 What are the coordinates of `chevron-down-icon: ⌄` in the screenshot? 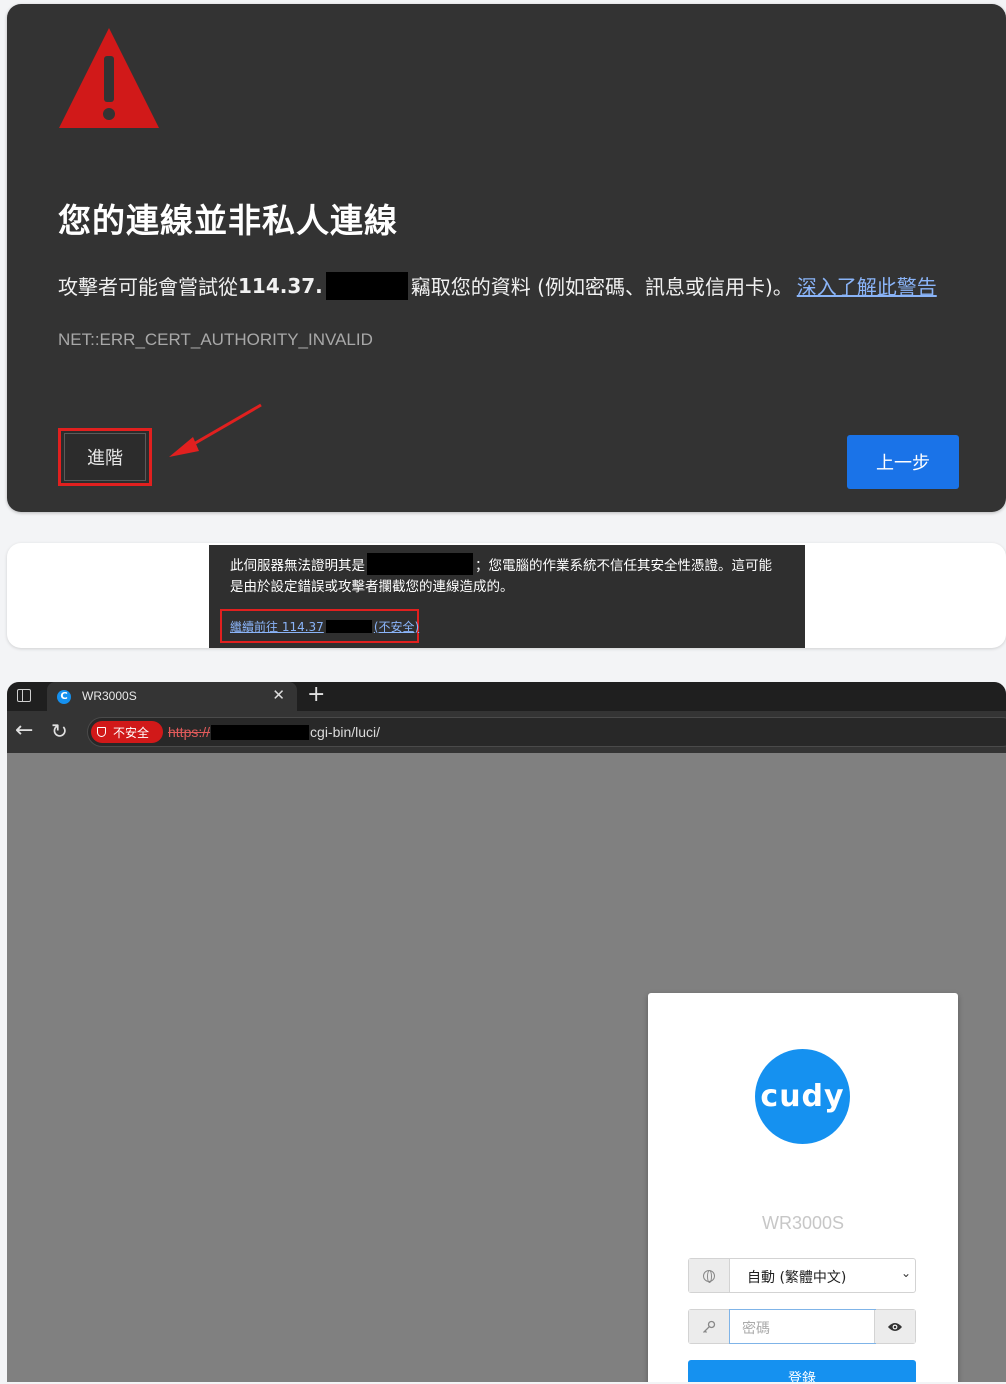 It's located at (905, 1273).